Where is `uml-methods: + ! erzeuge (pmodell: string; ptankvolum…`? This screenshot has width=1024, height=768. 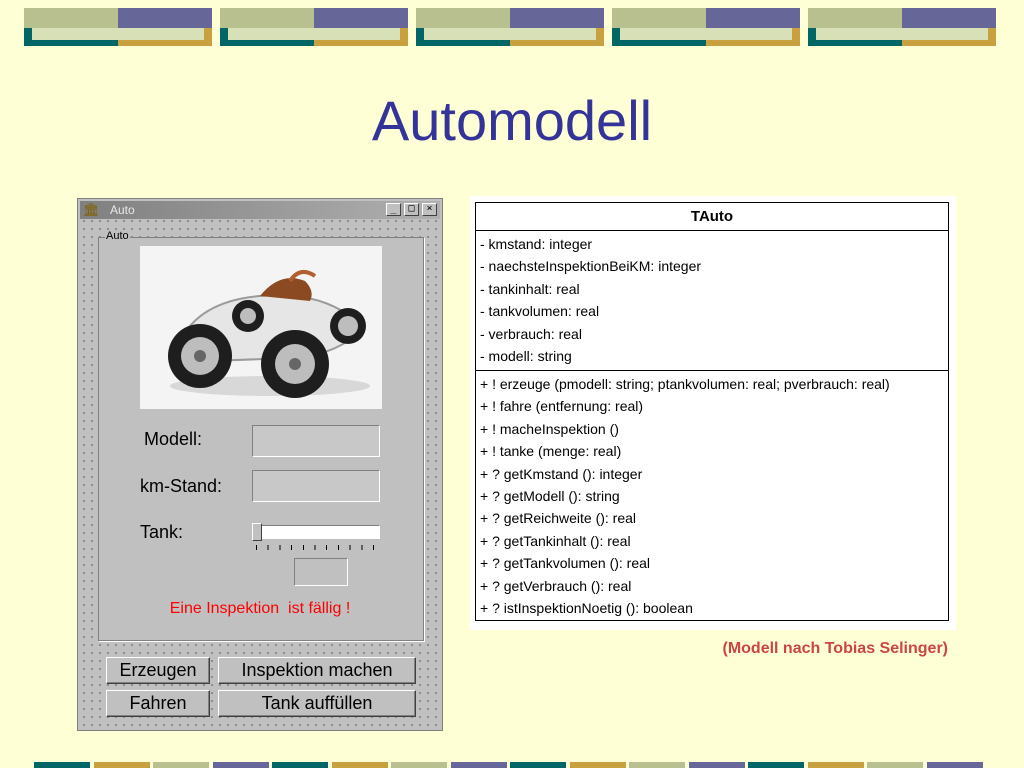 uml-methods: + ! erzeuge (pmodell: string; ptankvolum… is located at coordinates (712, 495).